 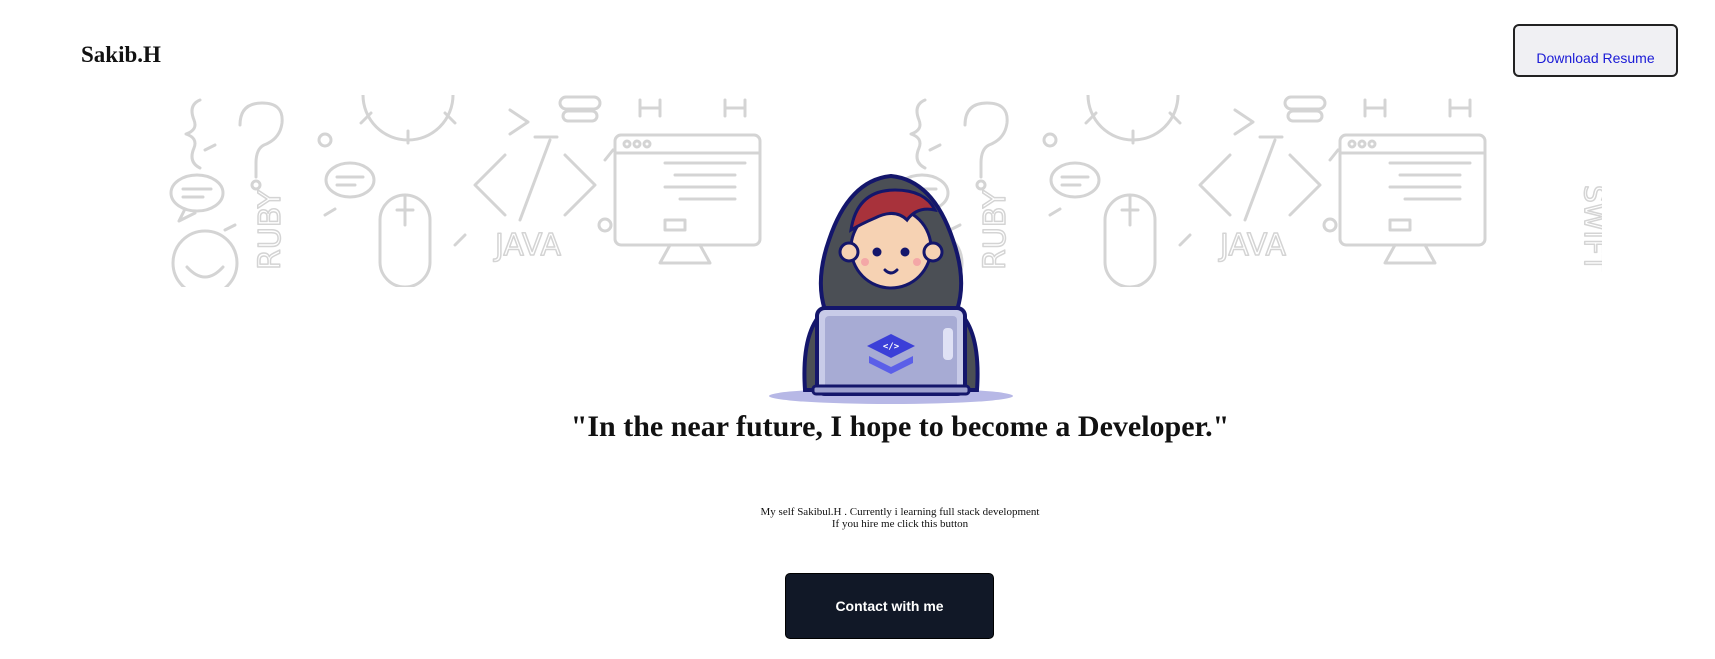 I want to click on computer-mouse-icon, so click(x=405, y=240).